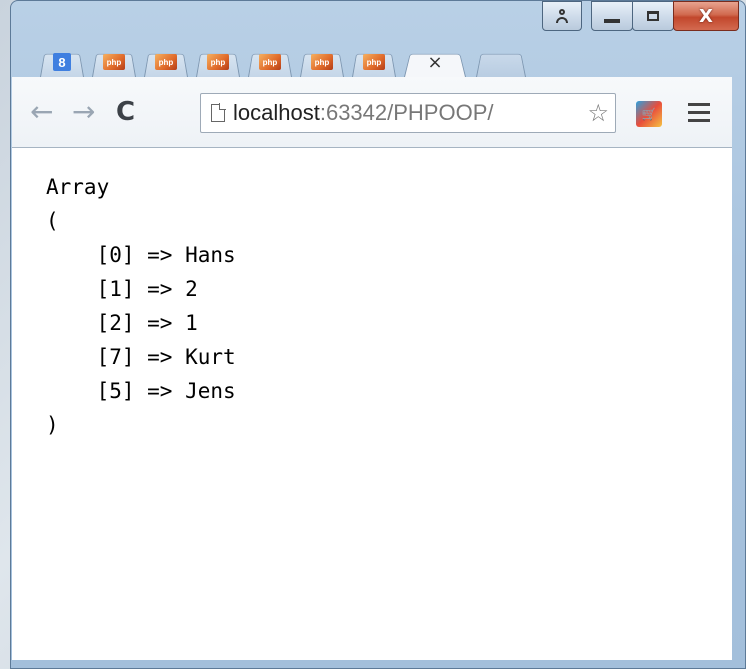  Describe the element at coordinates (78, 187) in the screenshot. I see `output-line: Array` at that location.